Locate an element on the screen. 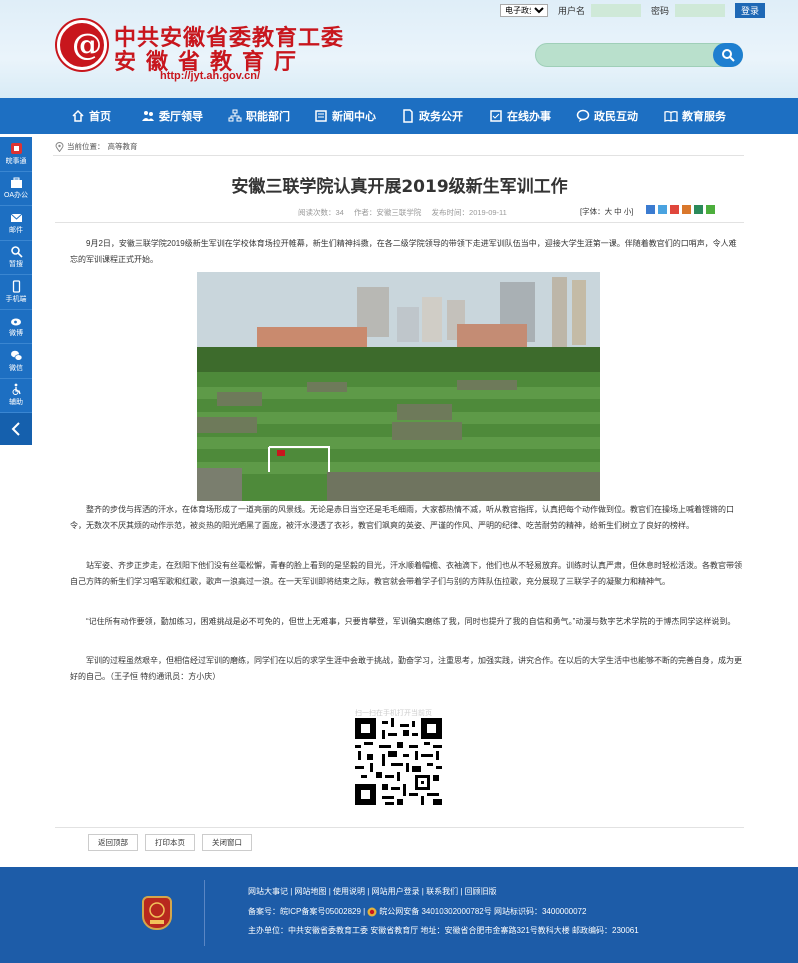 The height and width of the screenshot is (963, 798). side-oa: OA办公 is located at coordinates (16, 189).